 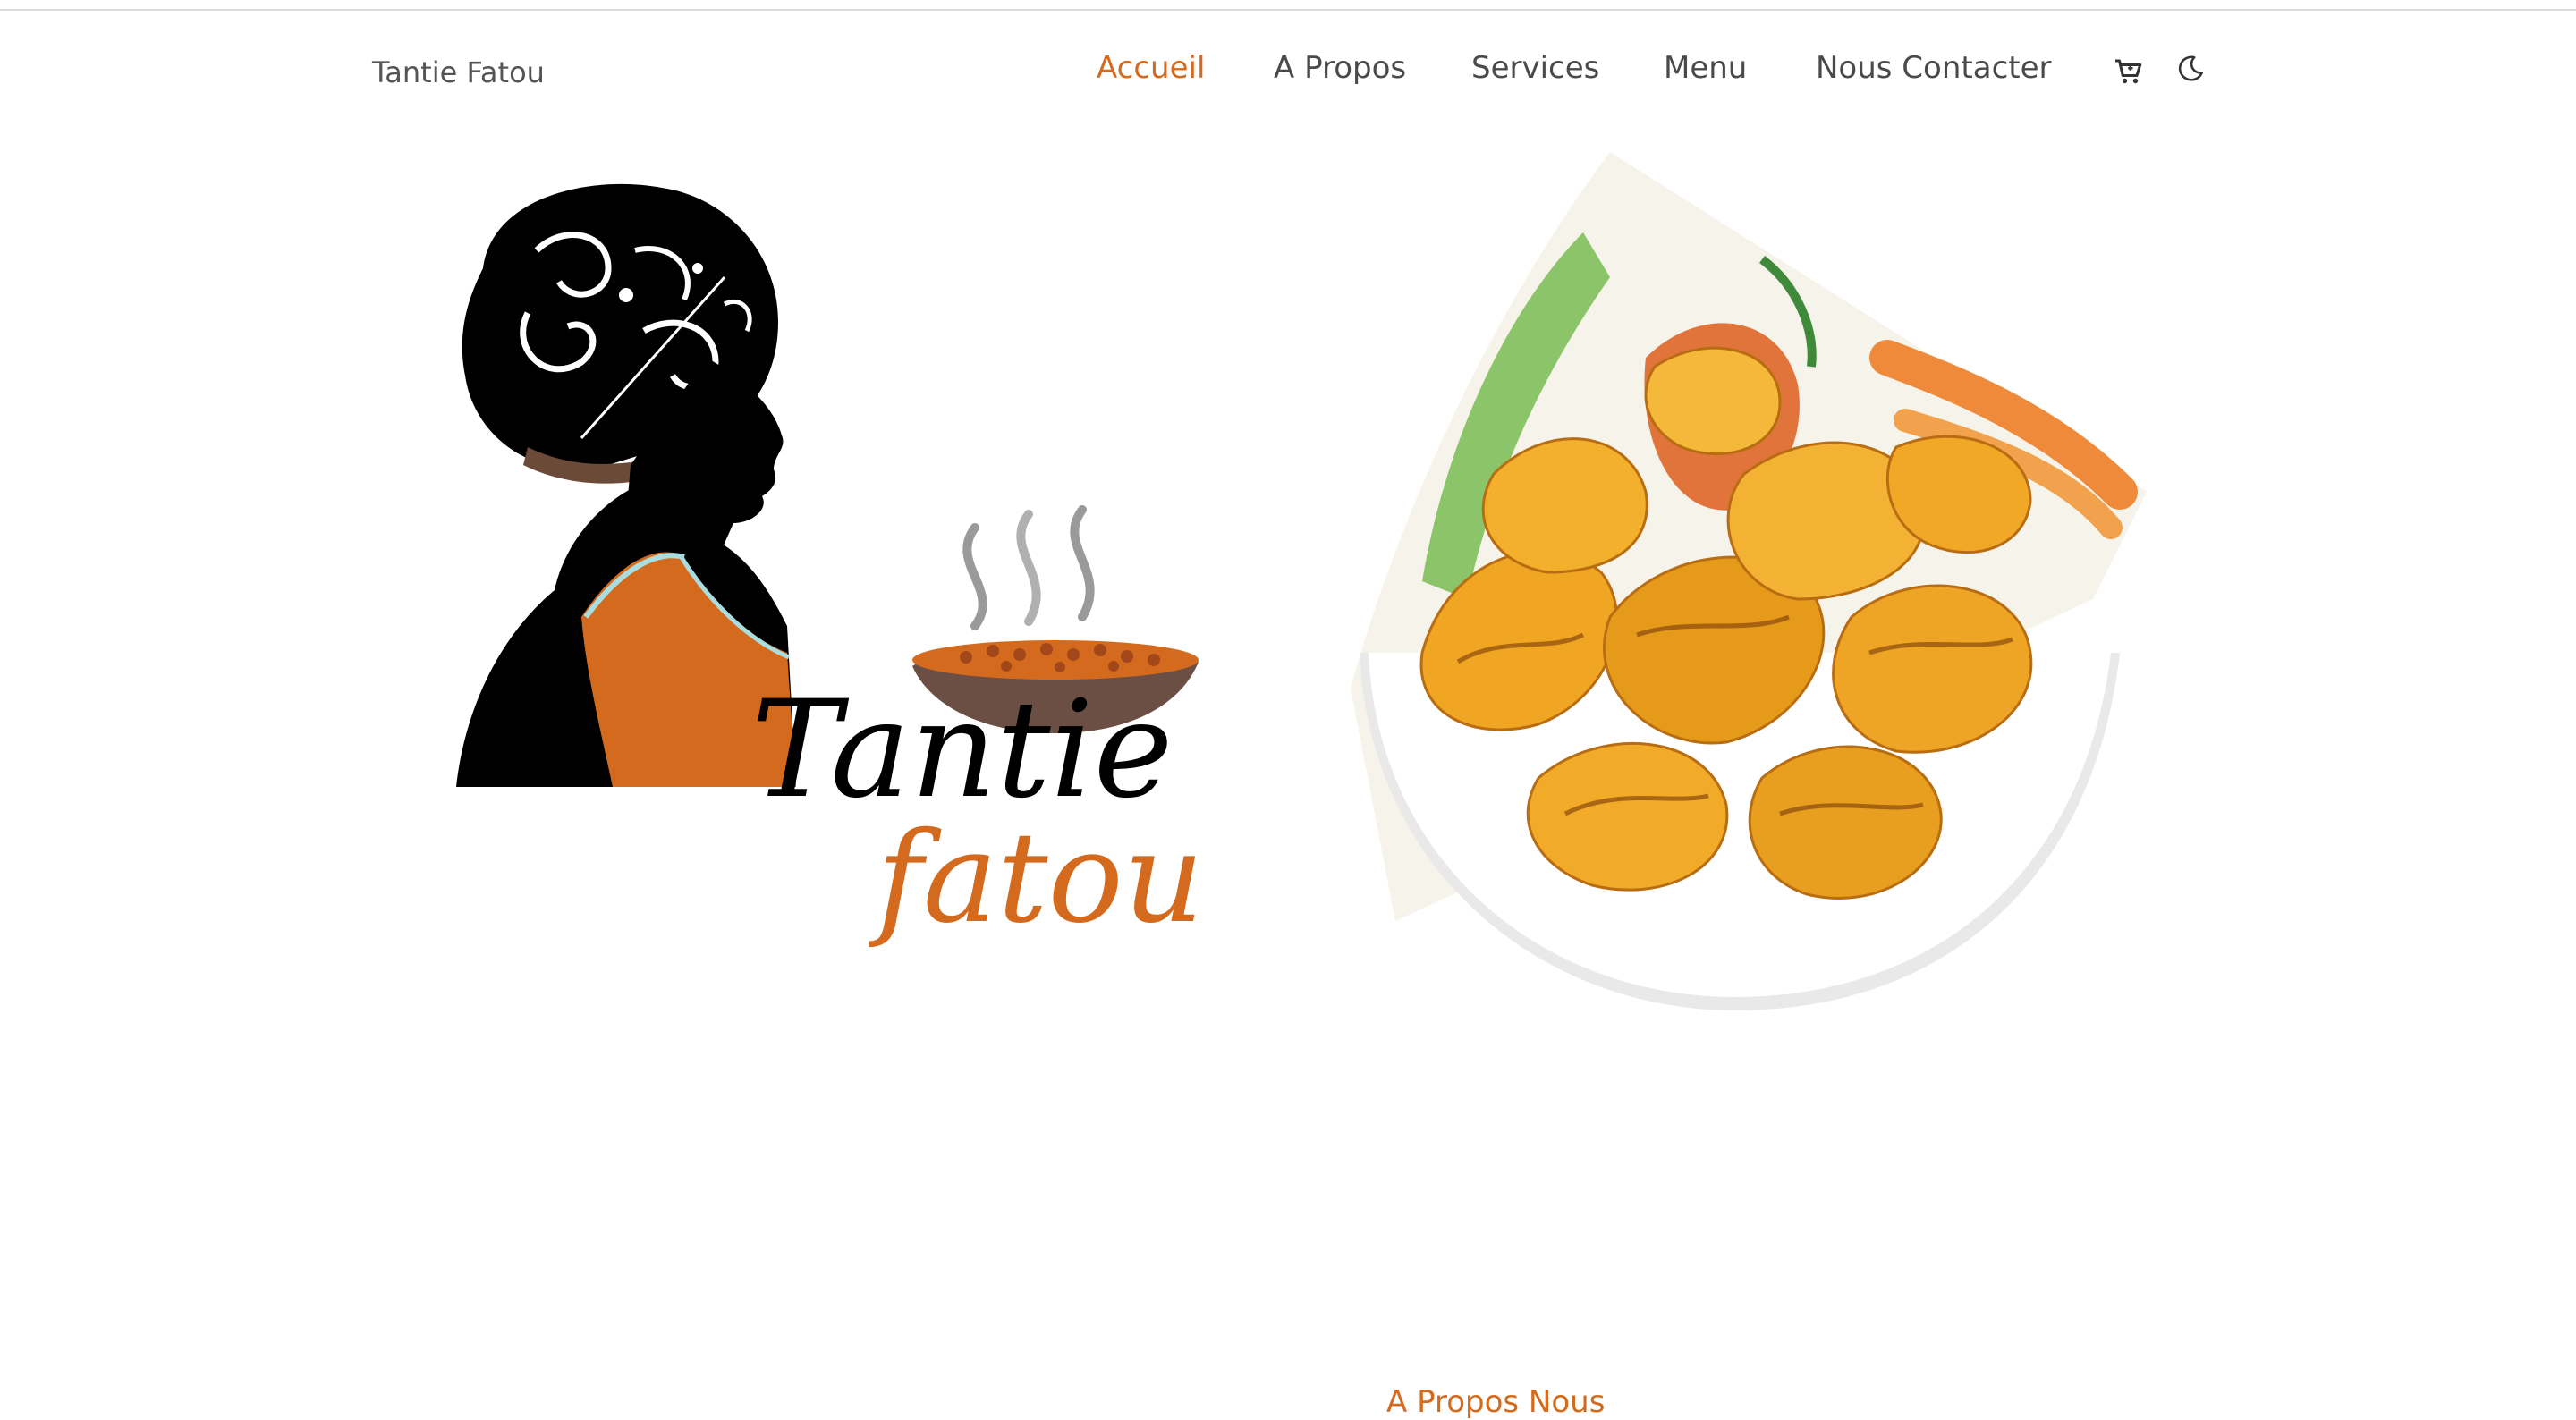 What do you see at coordinates (1705, 68) in the screenshot?
I see `nav-menu: Menu` at bounding box center [1705, 68].